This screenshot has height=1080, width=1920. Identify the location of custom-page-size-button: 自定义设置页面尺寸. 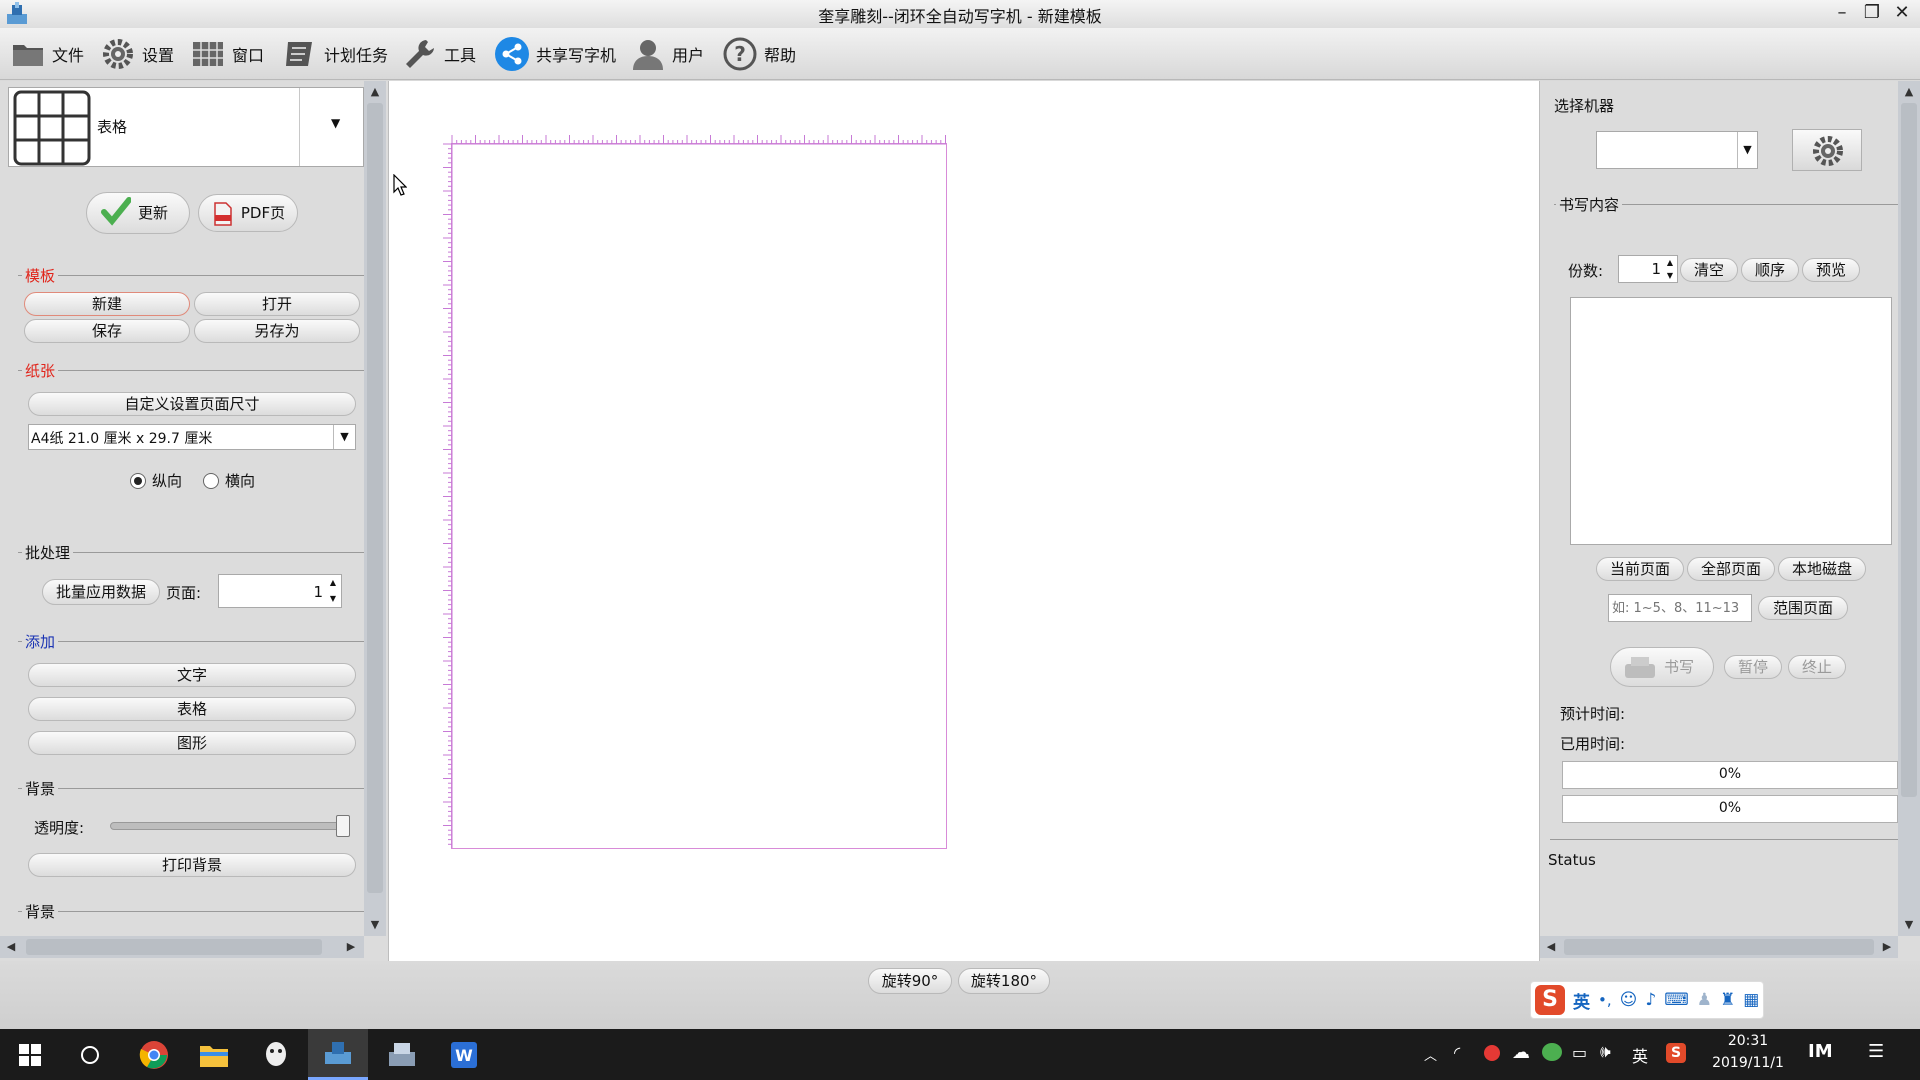
(192, 404).